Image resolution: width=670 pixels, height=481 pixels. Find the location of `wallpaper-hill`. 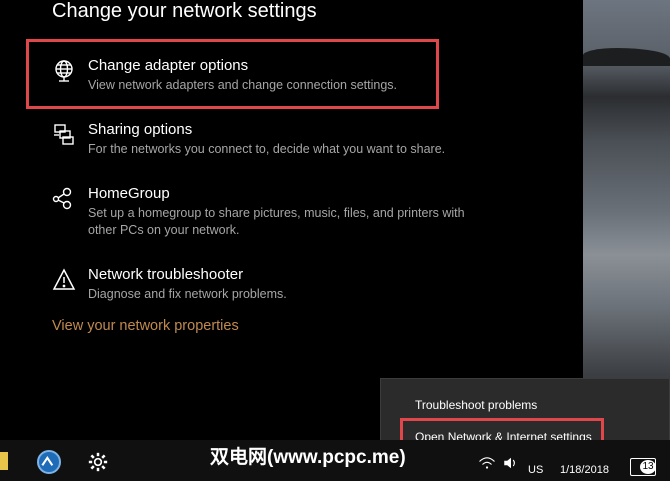

wallpaper-hill is located at coordinates (626, 57).